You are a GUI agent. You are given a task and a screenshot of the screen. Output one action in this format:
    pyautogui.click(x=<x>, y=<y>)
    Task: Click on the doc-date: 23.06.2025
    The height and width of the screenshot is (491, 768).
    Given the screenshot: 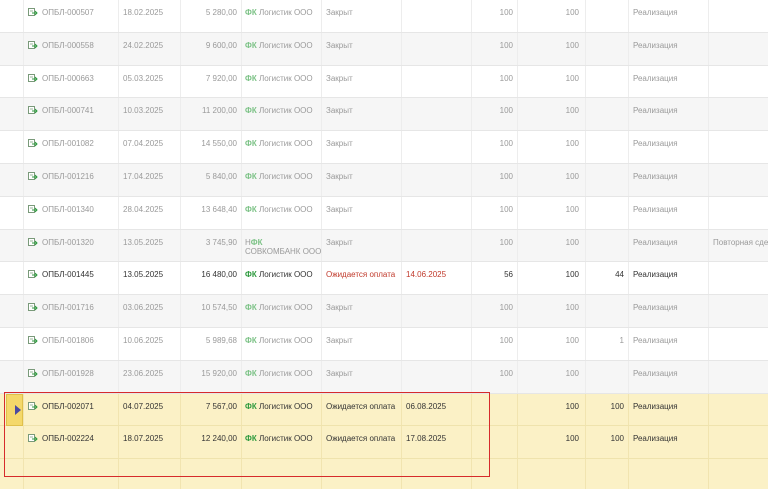 What is the action you would take?
    pyautogui.click(x=143, y=373)
    